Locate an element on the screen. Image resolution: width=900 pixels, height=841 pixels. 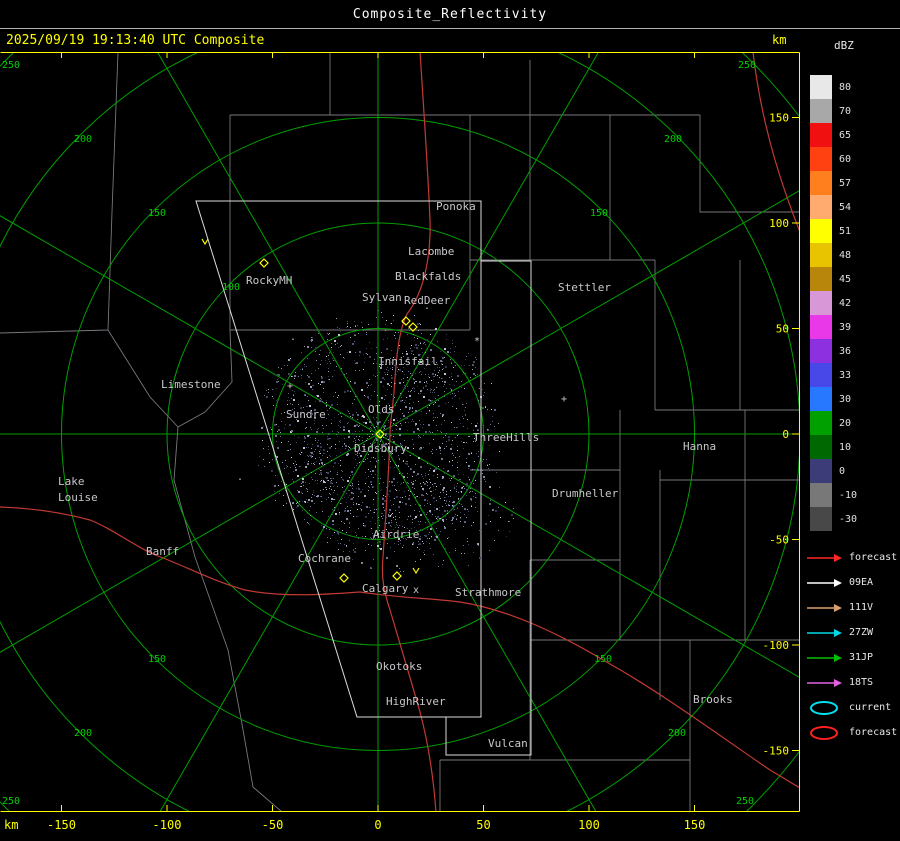
legend-item: 09EA is located at coordinates (851, 582).